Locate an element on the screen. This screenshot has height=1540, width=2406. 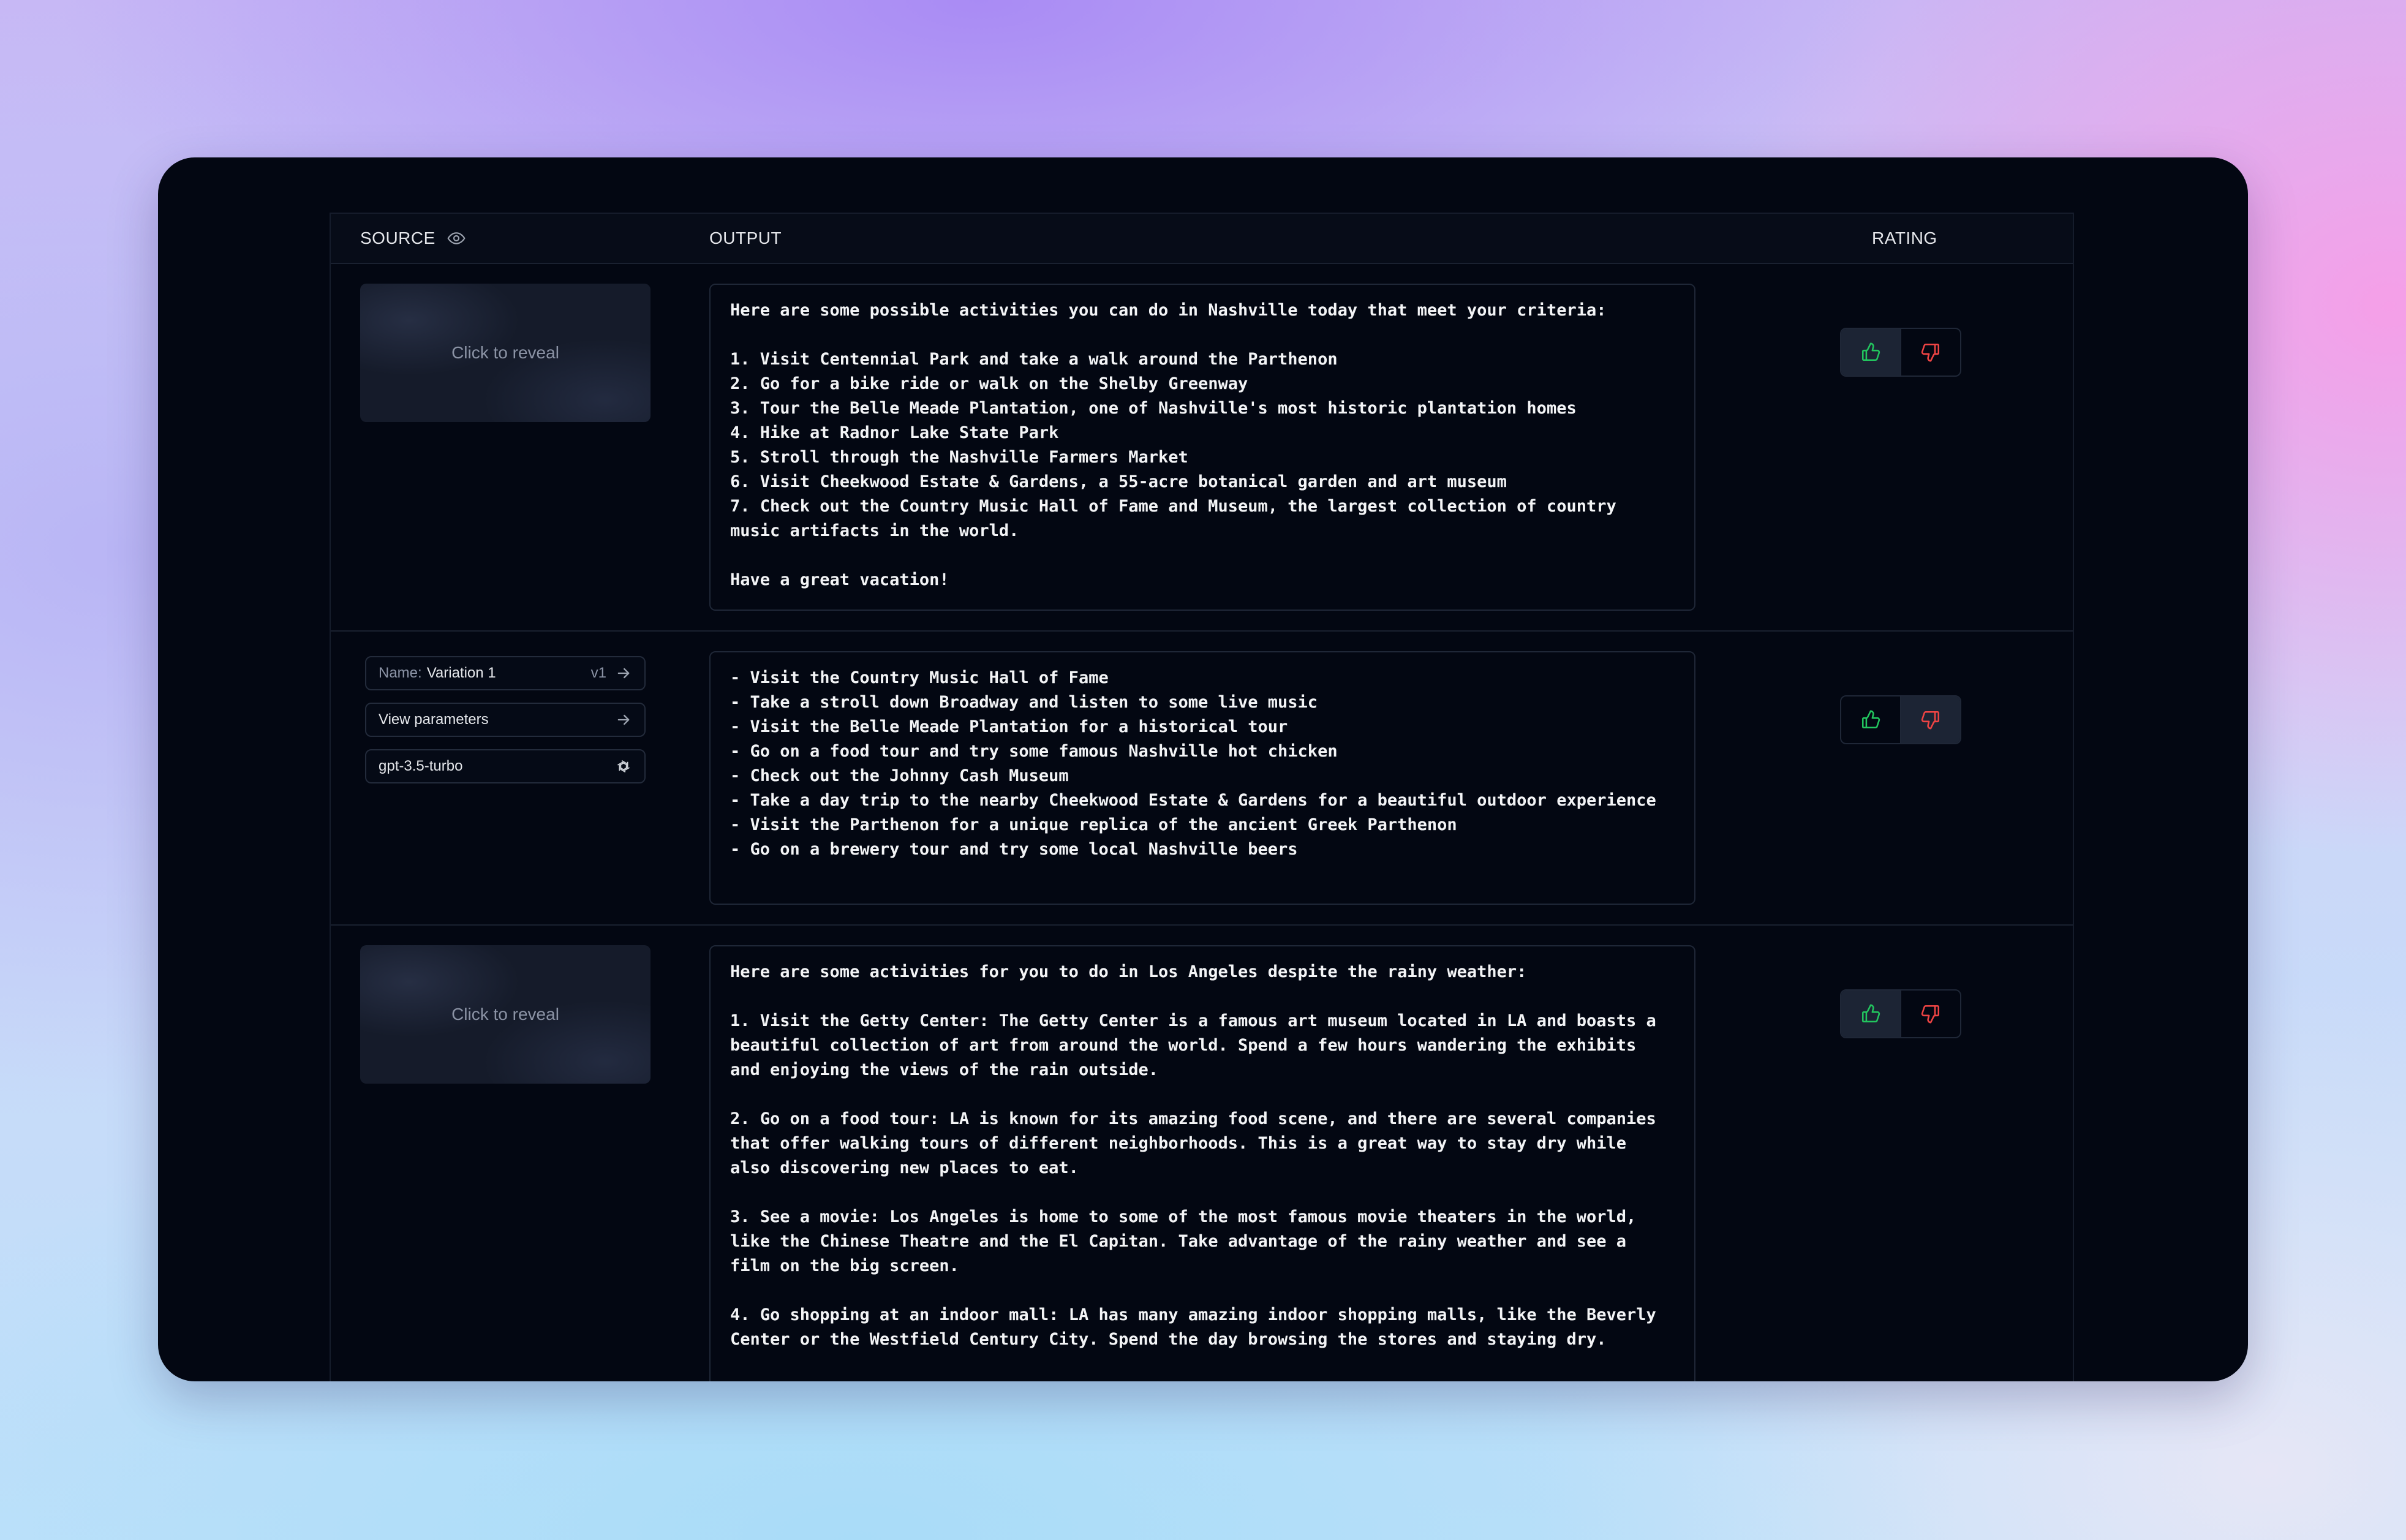
view-parameters-label: View parameters is located at coordinates (434, 719).